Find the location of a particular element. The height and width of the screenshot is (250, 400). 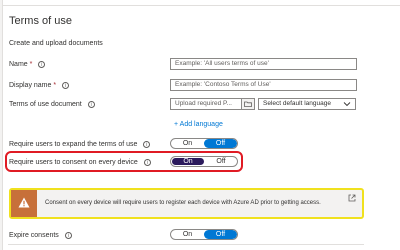

warning-icon-box is located at coordinates (24, 203).